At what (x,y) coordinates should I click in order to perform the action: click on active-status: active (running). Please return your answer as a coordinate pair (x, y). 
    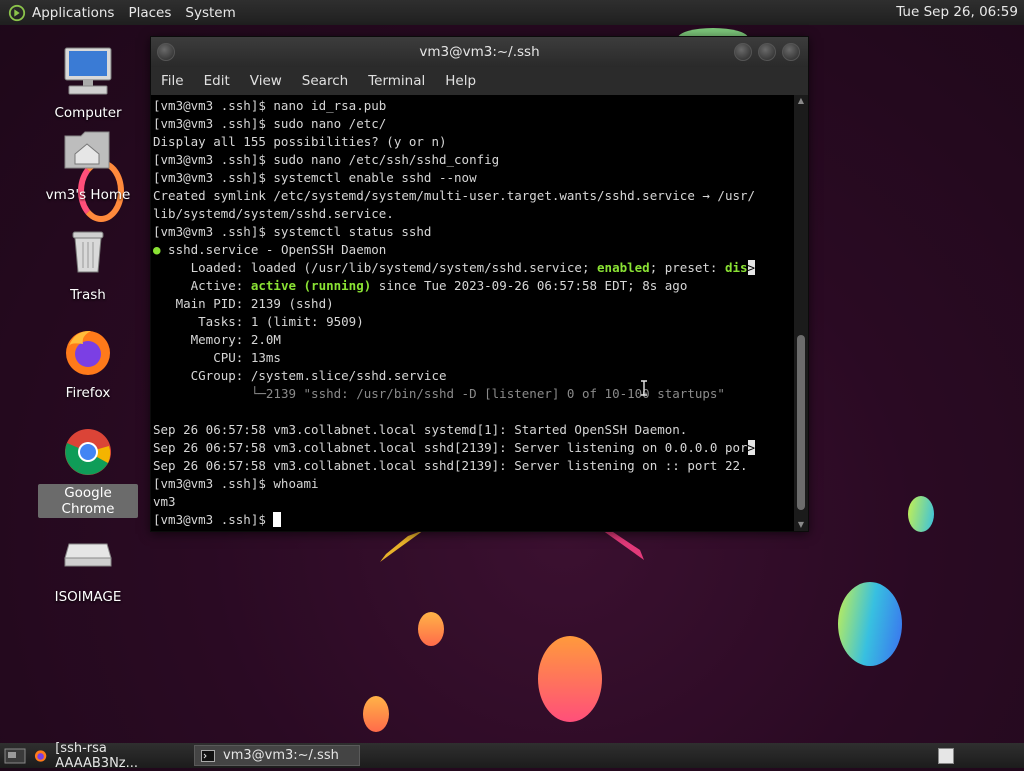
    Looking at the image, I should click on (311, 285).